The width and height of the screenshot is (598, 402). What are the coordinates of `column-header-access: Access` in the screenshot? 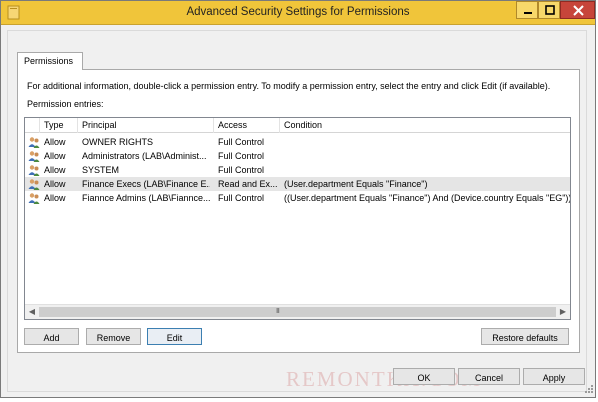 It's located at (247, 125).